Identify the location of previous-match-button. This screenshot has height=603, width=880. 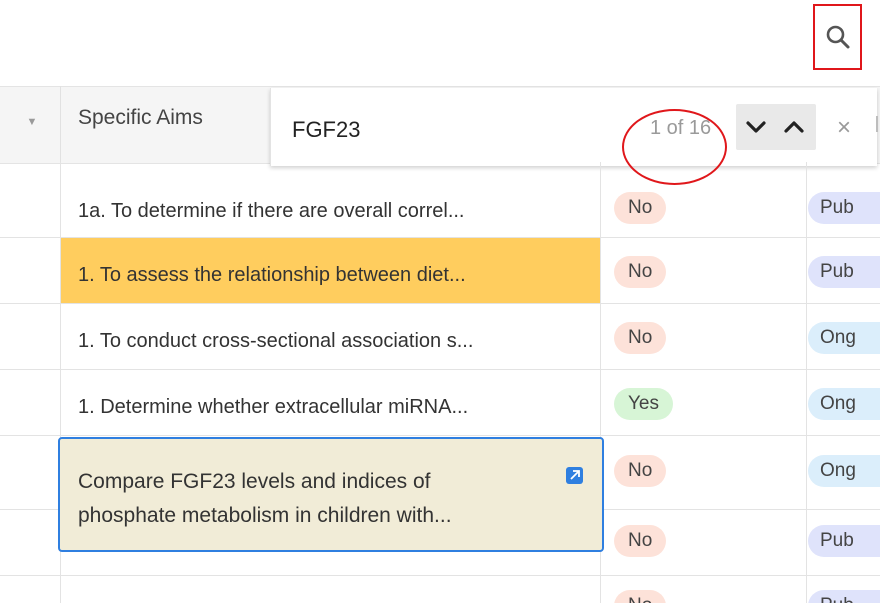
(794, 127).